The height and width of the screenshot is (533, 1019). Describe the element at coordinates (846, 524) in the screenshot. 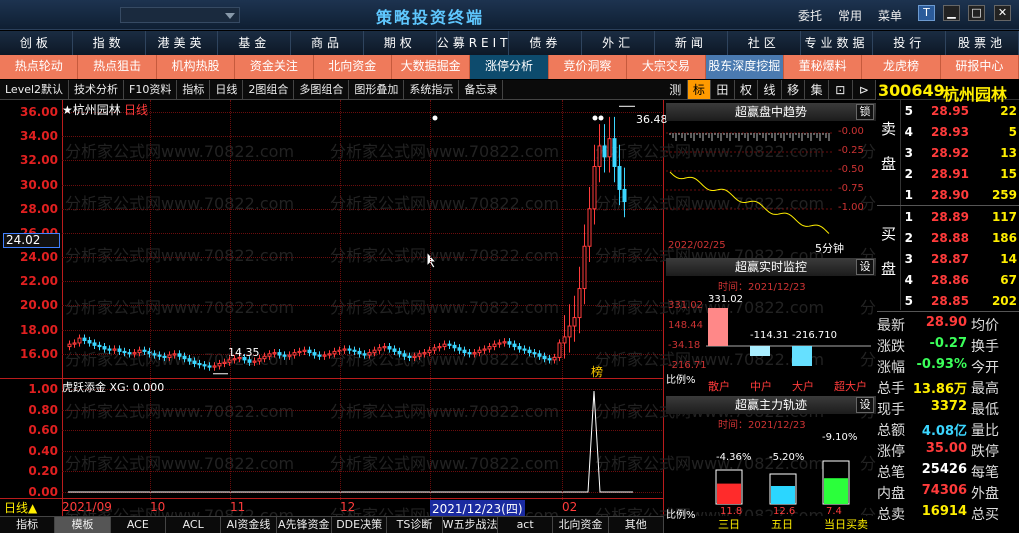

I see `track-period: 当日买卖` at that location.